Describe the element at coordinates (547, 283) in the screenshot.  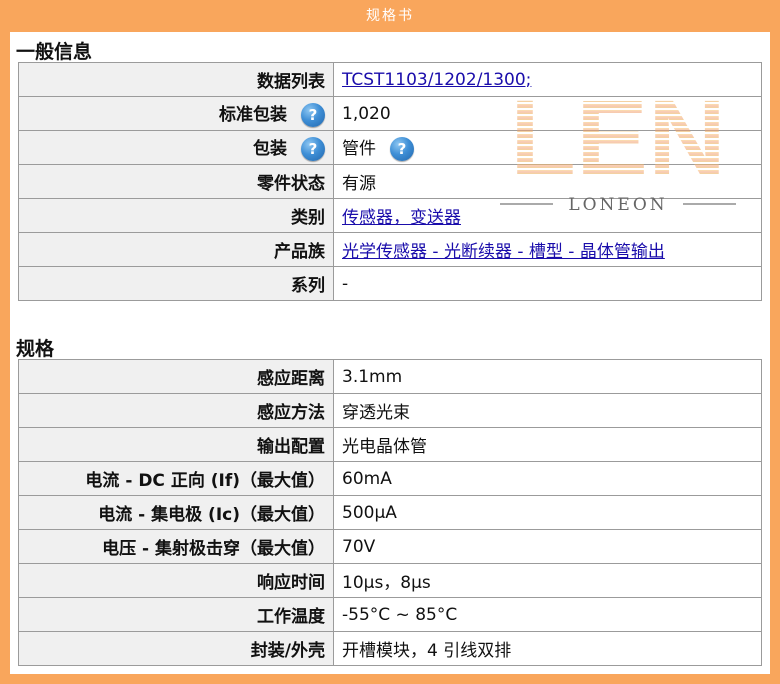
I see `row-value: -` at that location.